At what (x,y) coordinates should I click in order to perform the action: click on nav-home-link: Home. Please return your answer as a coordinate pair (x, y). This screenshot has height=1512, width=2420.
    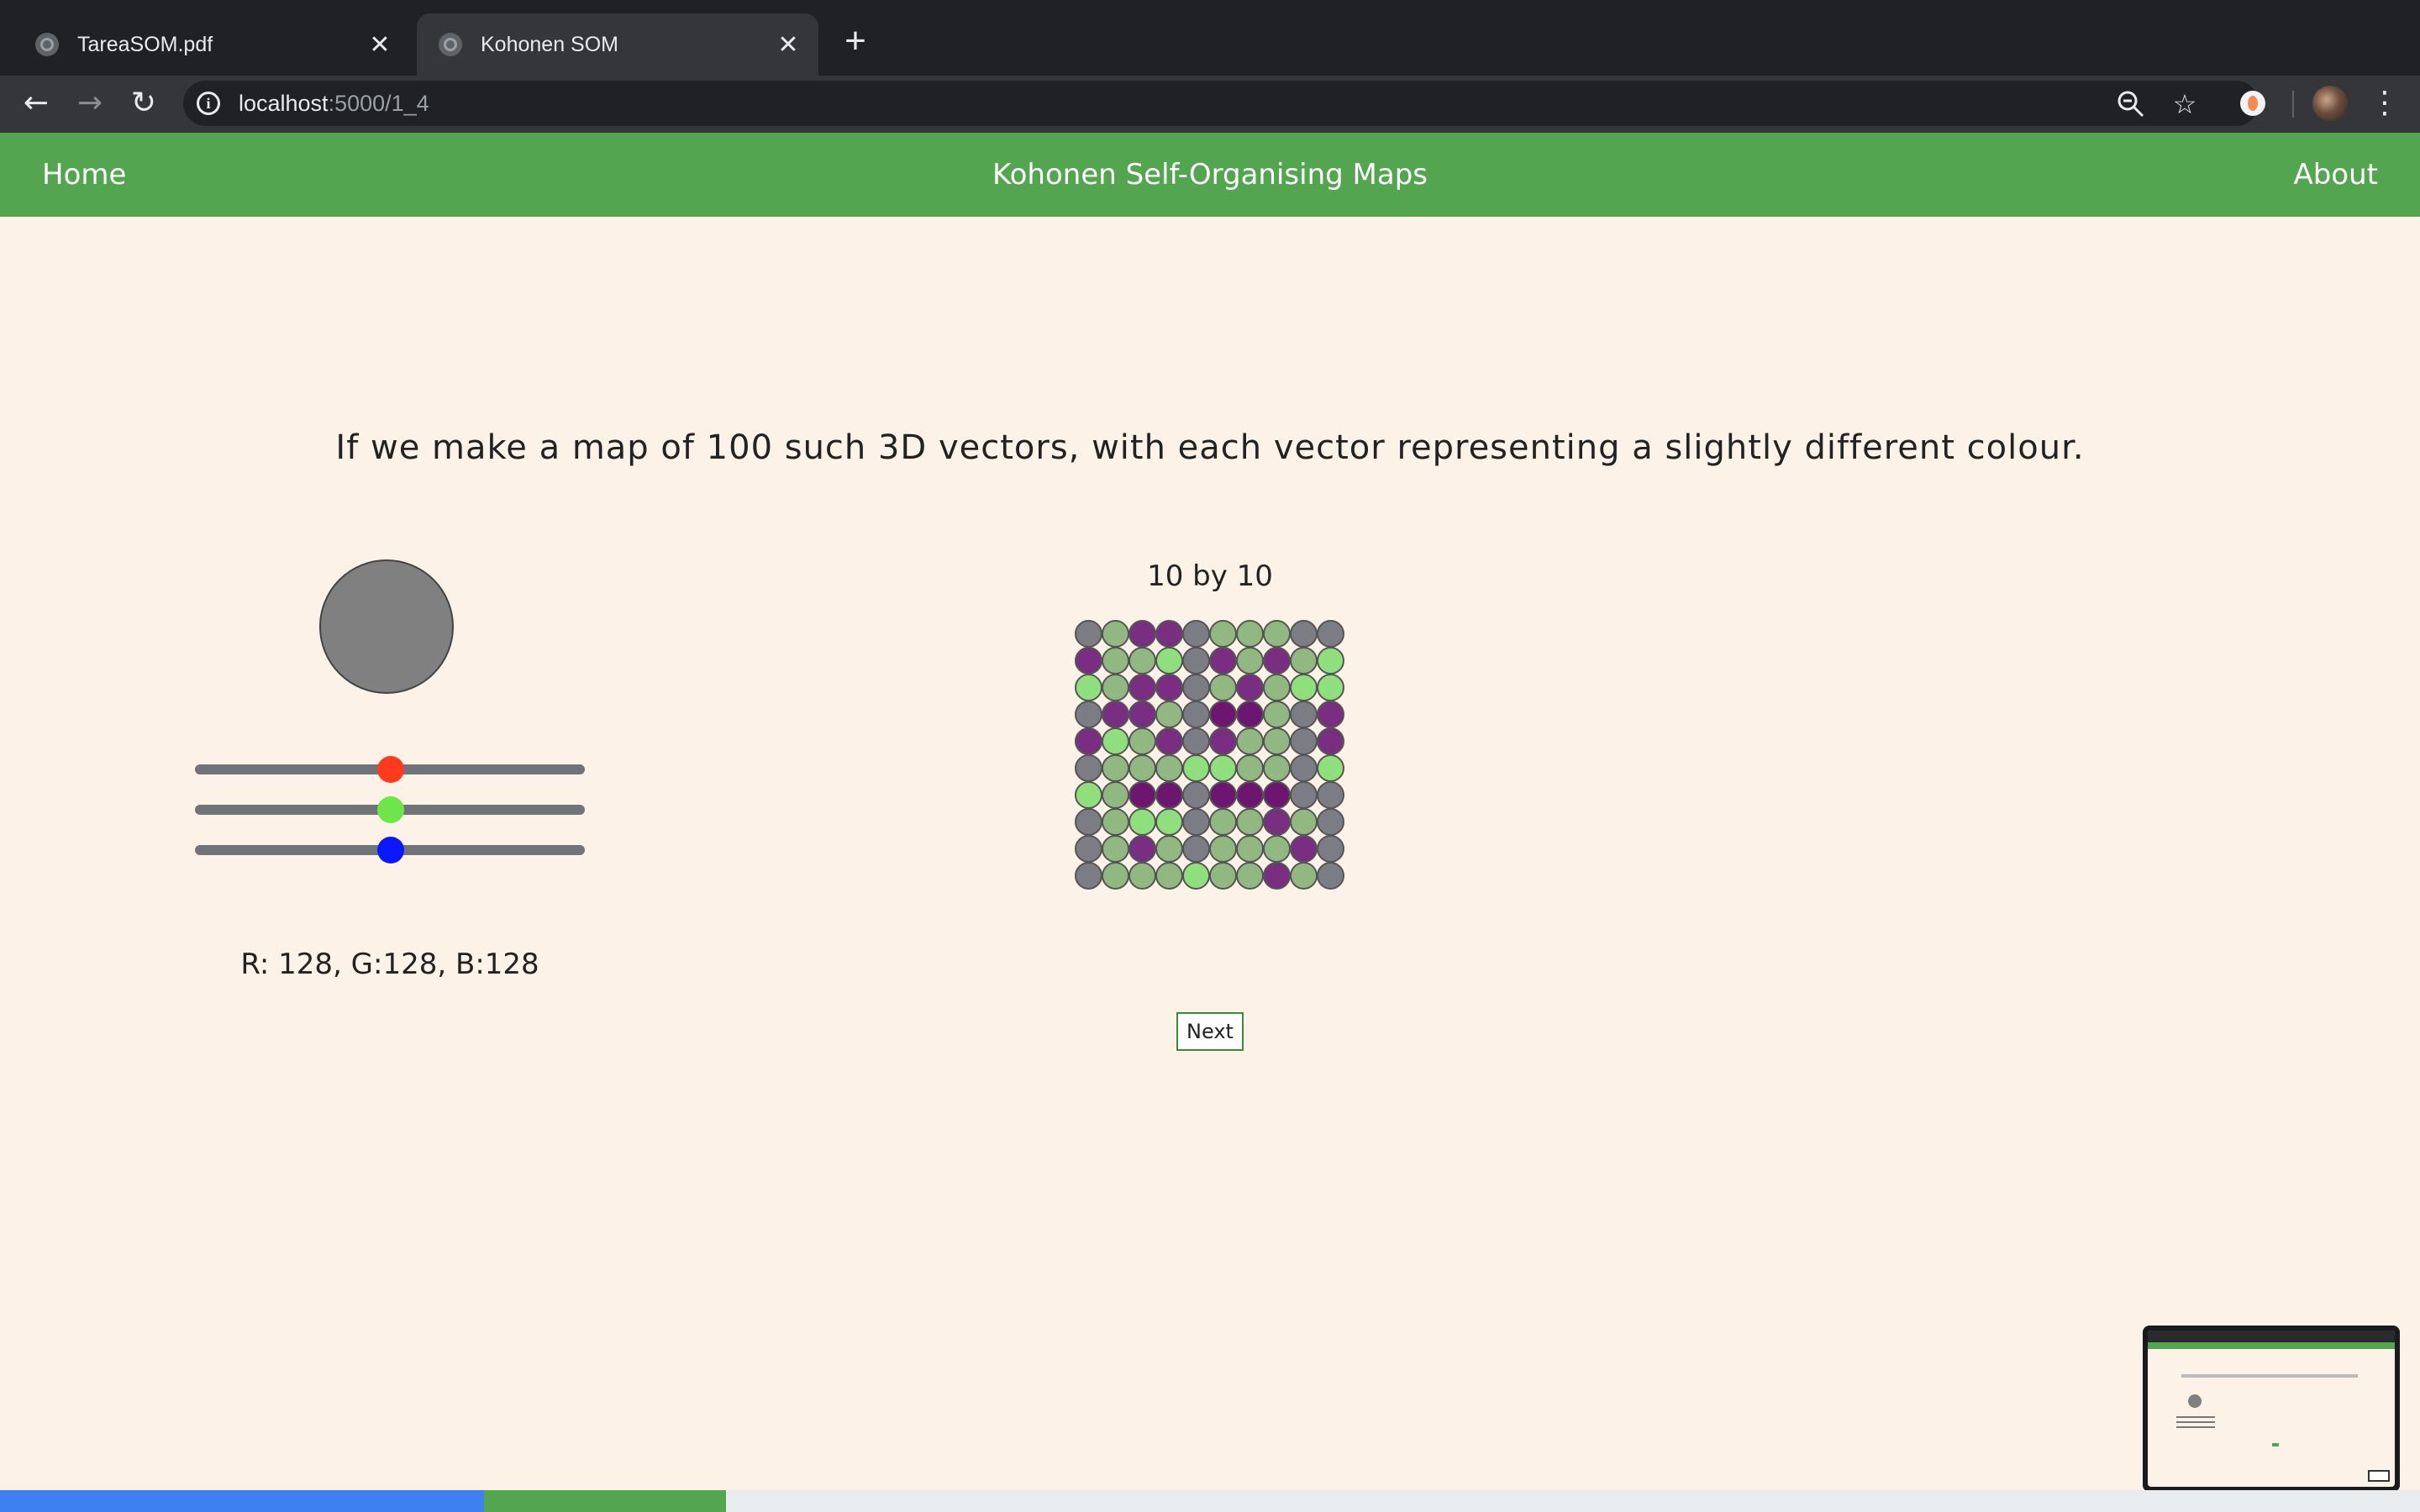
    Looking at the image, I should click on (84, 175).